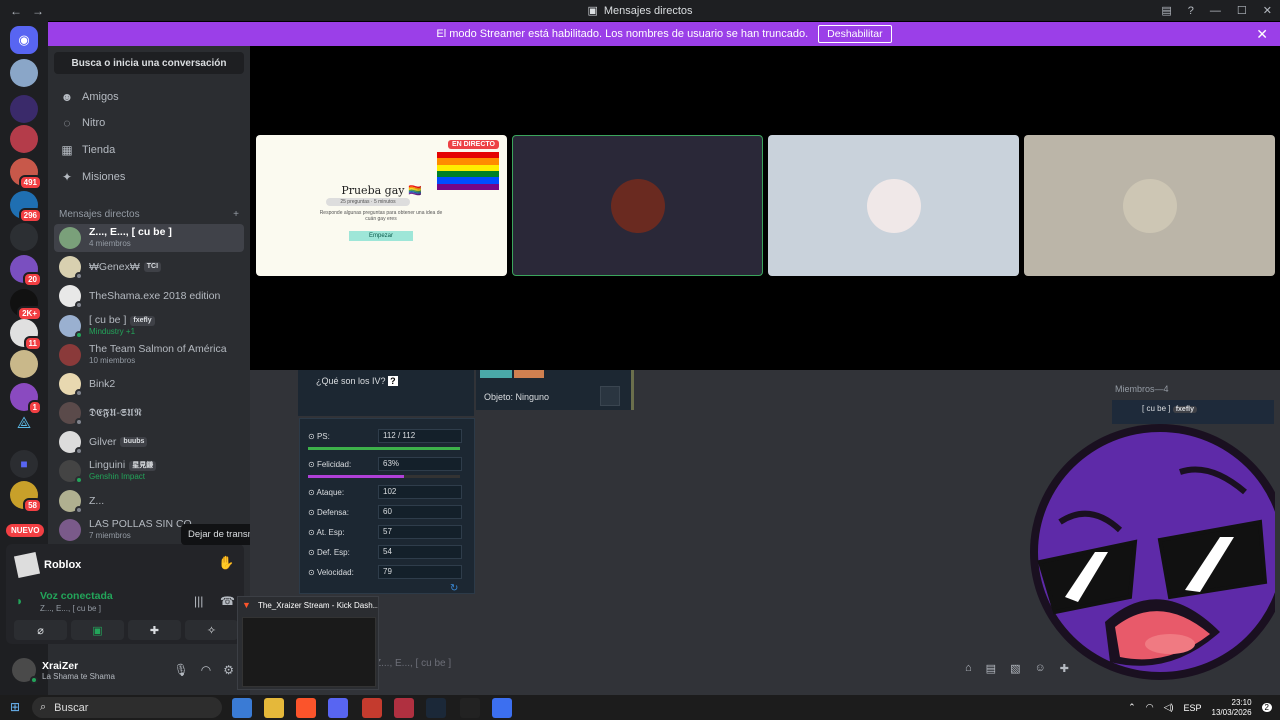 The image size is (1280, 720). I want to click on store-icon: ▦, so click(67, 150).